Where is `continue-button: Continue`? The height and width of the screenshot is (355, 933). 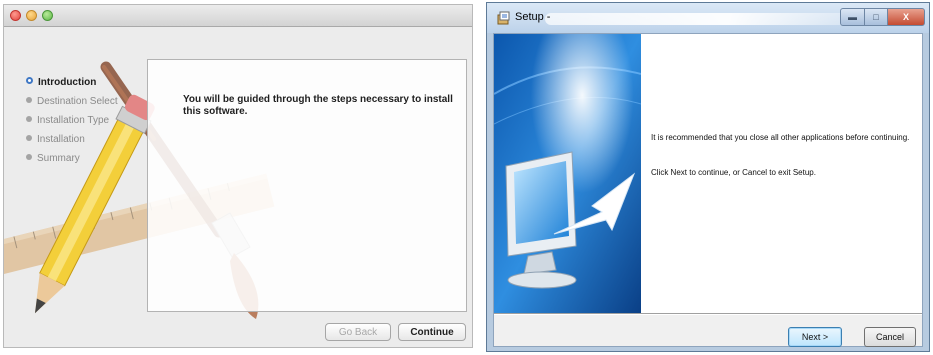
continue-button: Continue is located at coordinates (432, 332).